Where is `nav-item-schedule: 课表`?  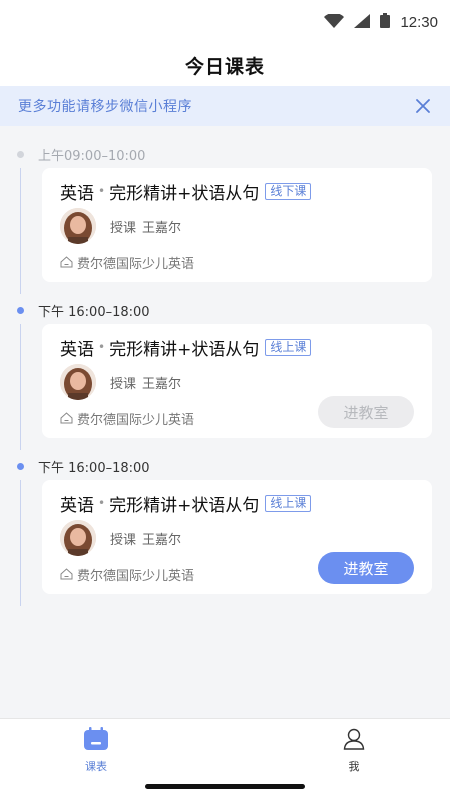 nav-item-schedule: 课表 is located at coordinates (96, 750).